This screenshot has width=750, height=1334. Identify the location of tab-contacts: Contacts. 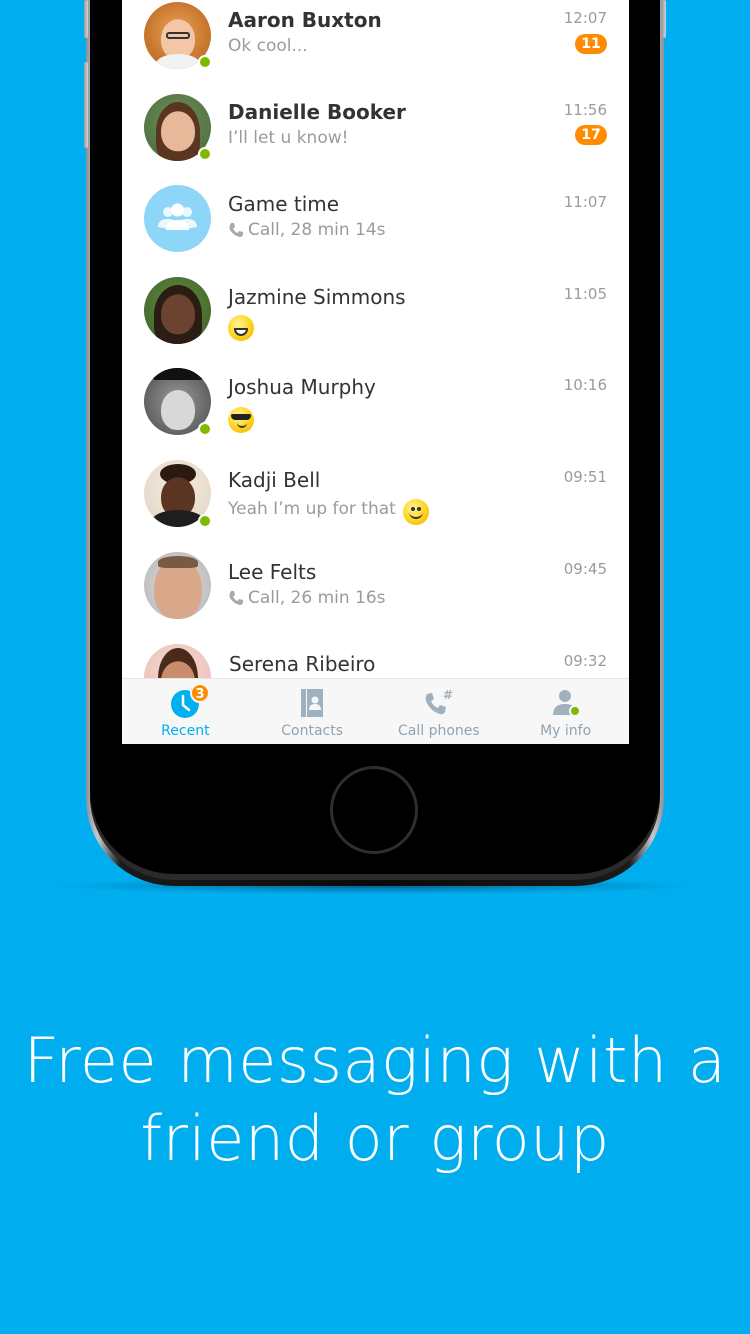
(312, 711).